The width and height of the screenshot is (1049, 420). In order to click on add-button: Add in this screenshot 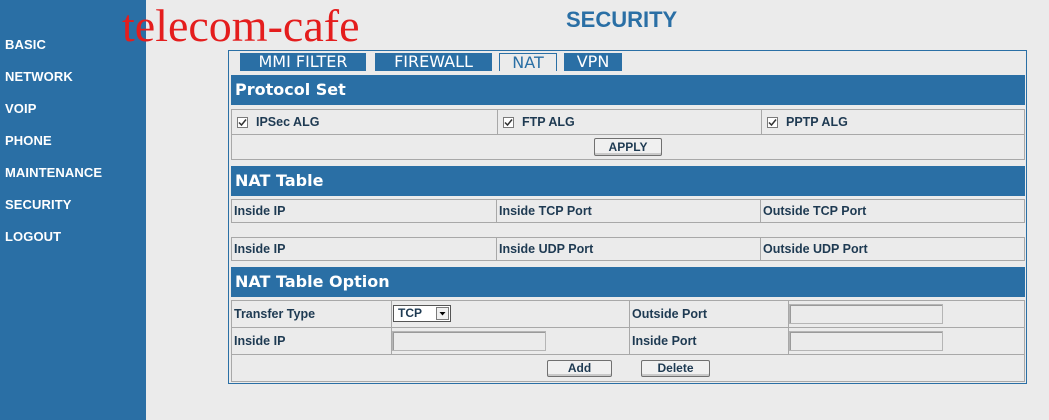, I will do `click(579, 368)`.